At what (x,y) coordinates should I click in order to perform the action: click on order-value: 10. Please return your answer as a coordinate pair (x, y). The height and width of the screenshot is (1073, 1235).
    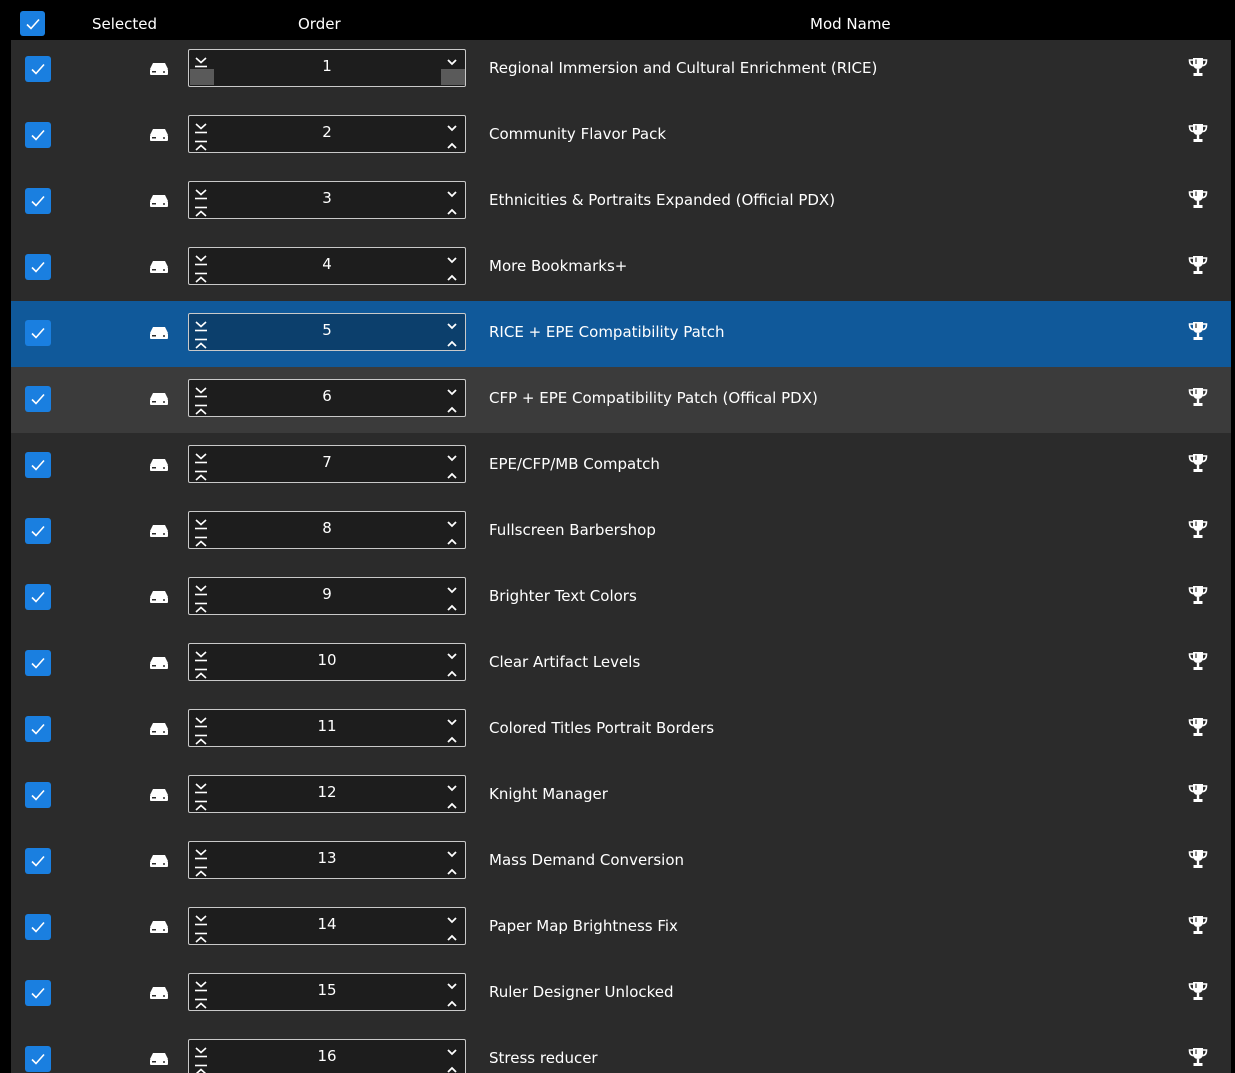
    Looking at the image, I should click on (327, 660).